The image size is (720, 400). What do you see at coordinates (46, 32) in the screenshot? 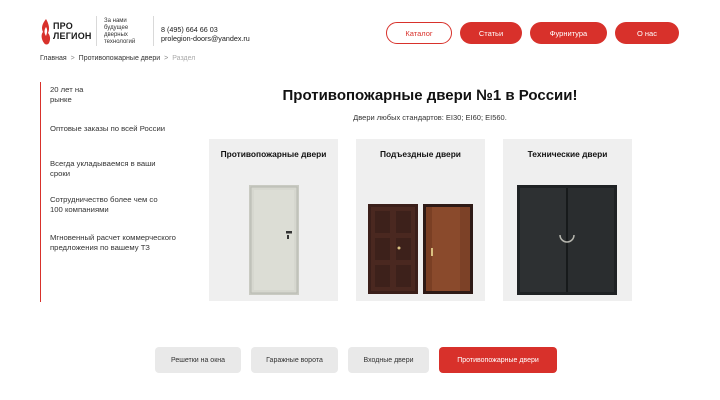
I see `flame-icon` at bounding box center [46, 32].